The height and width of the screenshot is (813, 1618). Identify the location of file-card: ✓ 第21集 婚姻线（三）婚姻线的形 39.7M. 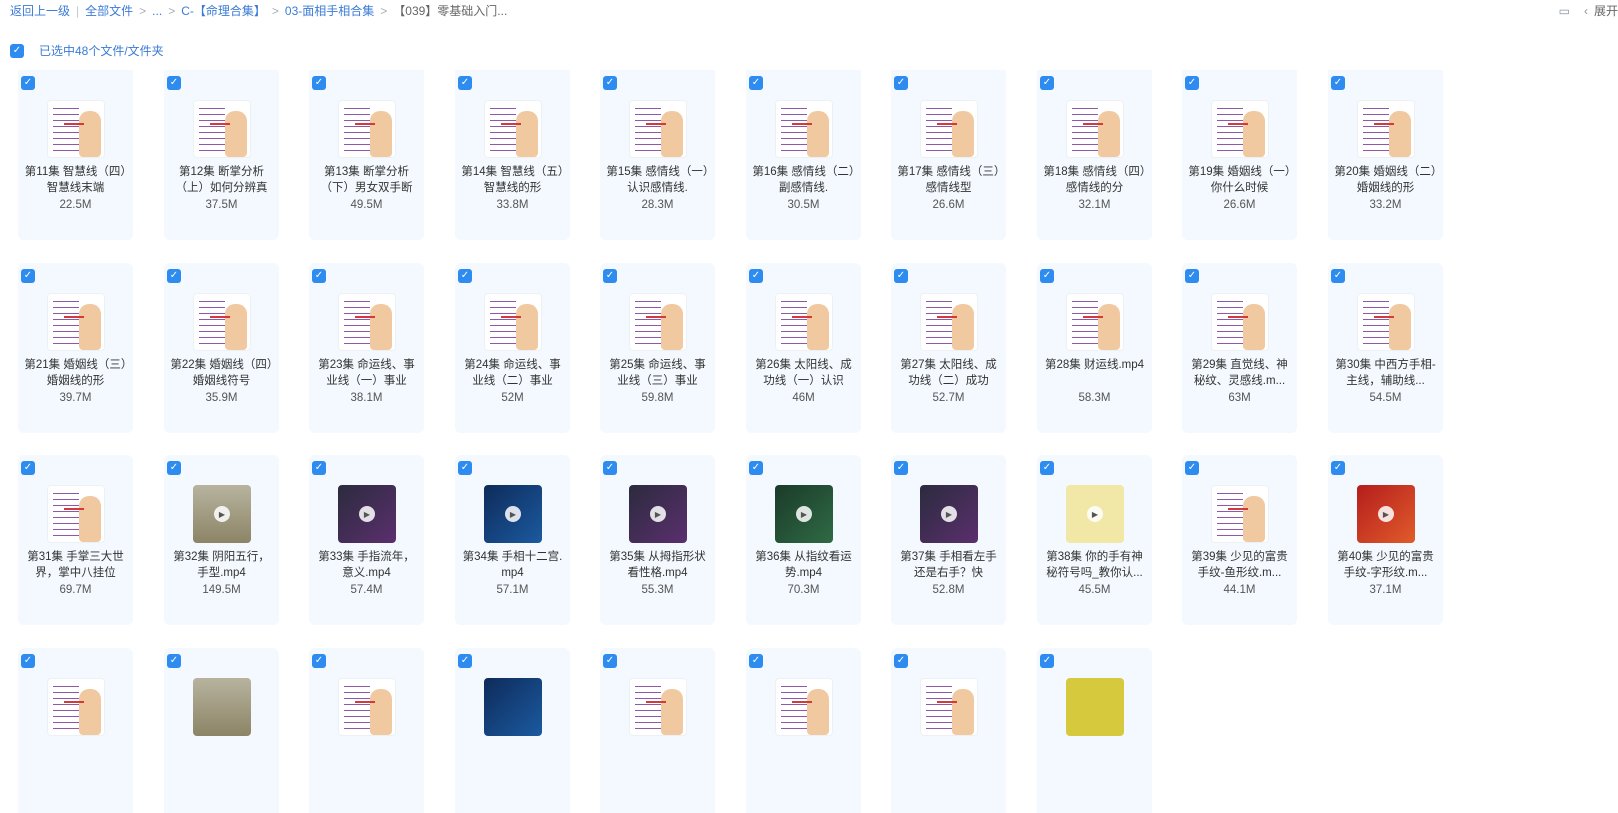
(75, 348).